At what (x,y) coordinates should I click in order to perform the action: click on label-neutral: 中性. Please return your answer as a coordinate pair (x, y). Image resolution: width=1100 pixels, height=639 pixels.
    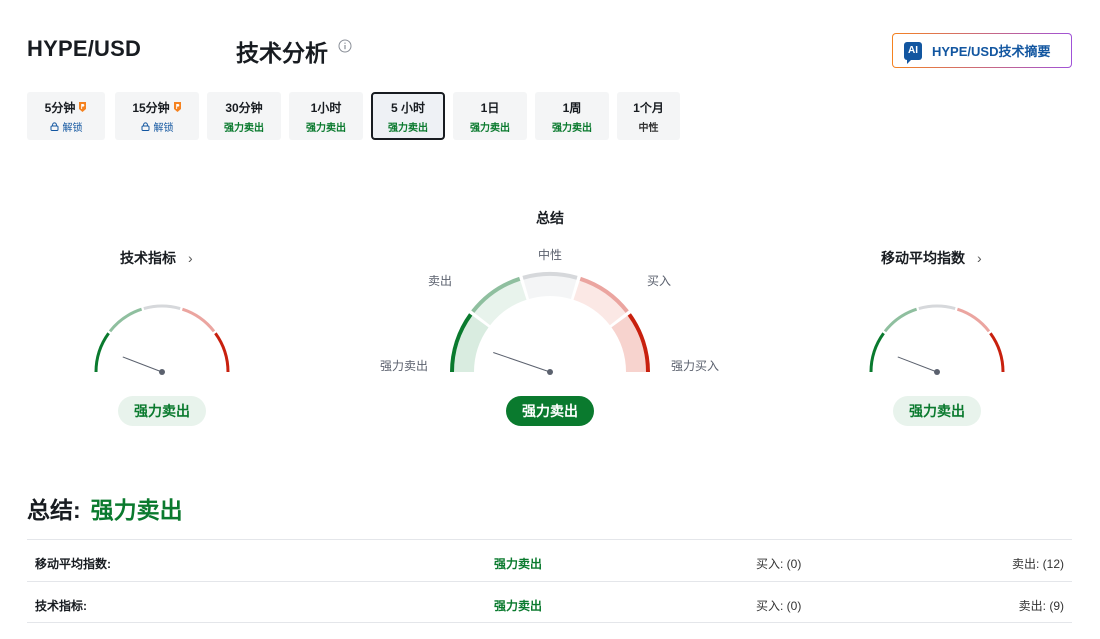
    Looking at the image, I should click on (550, 255).